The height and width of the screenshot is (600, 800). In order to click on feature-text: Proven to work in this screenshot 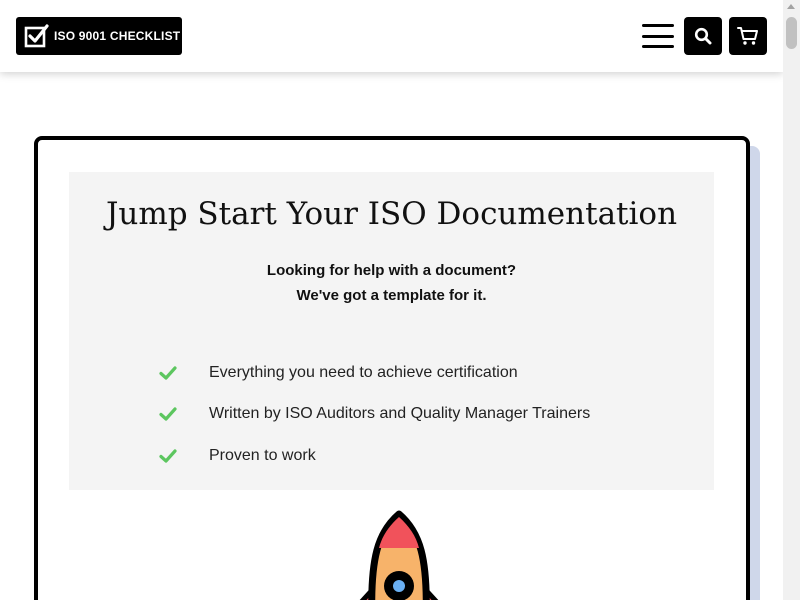, I will do `click(262, 455)`.